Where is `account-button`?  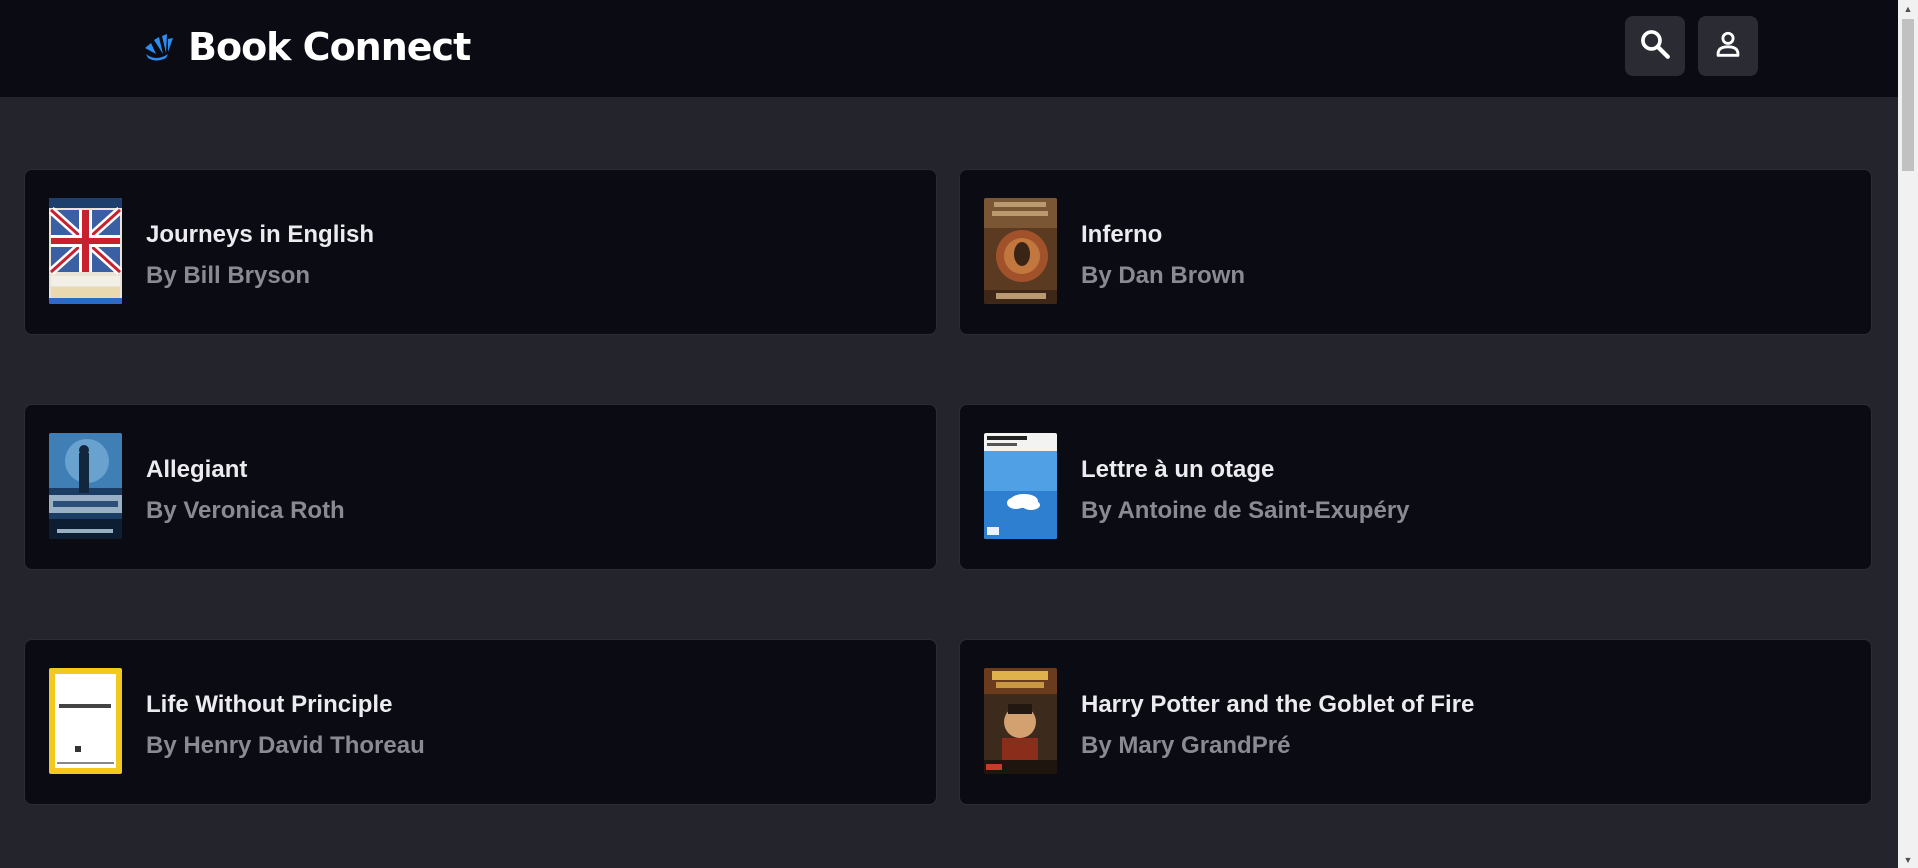
account-button is located at coordinates (1728, 46).